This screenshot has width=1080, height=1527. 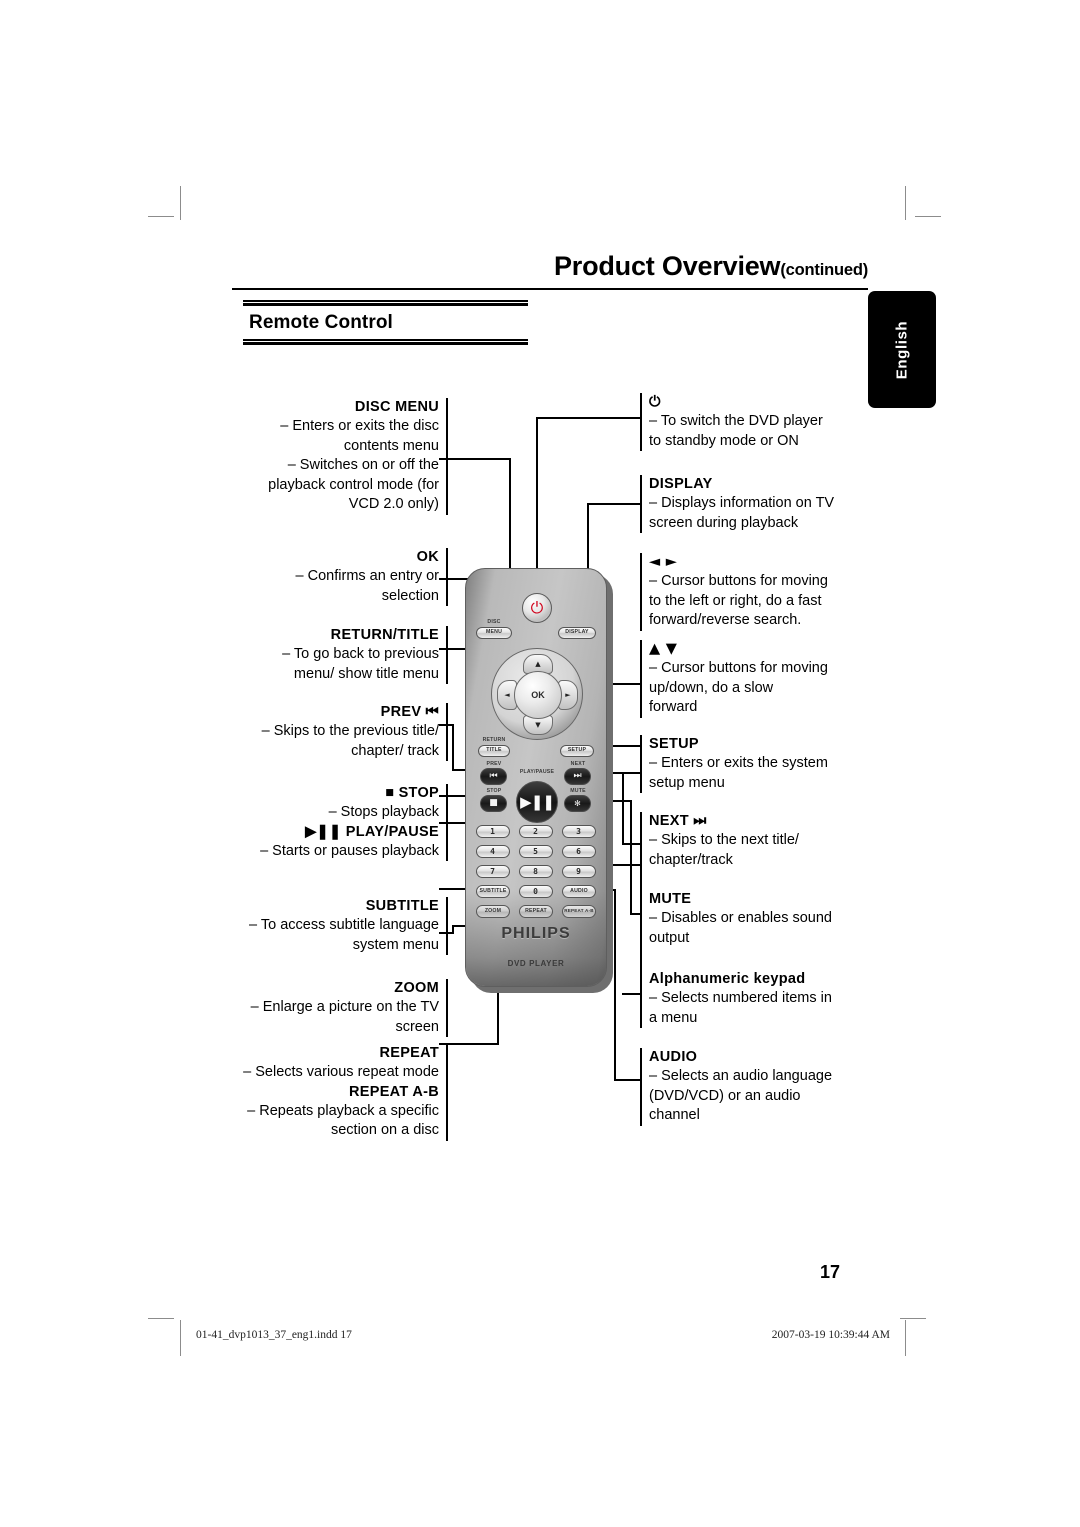 What do you see at coordinates (578, 791) in the screenshot?
I see `mute-label: MUTE` at bounding box center [578, 791].